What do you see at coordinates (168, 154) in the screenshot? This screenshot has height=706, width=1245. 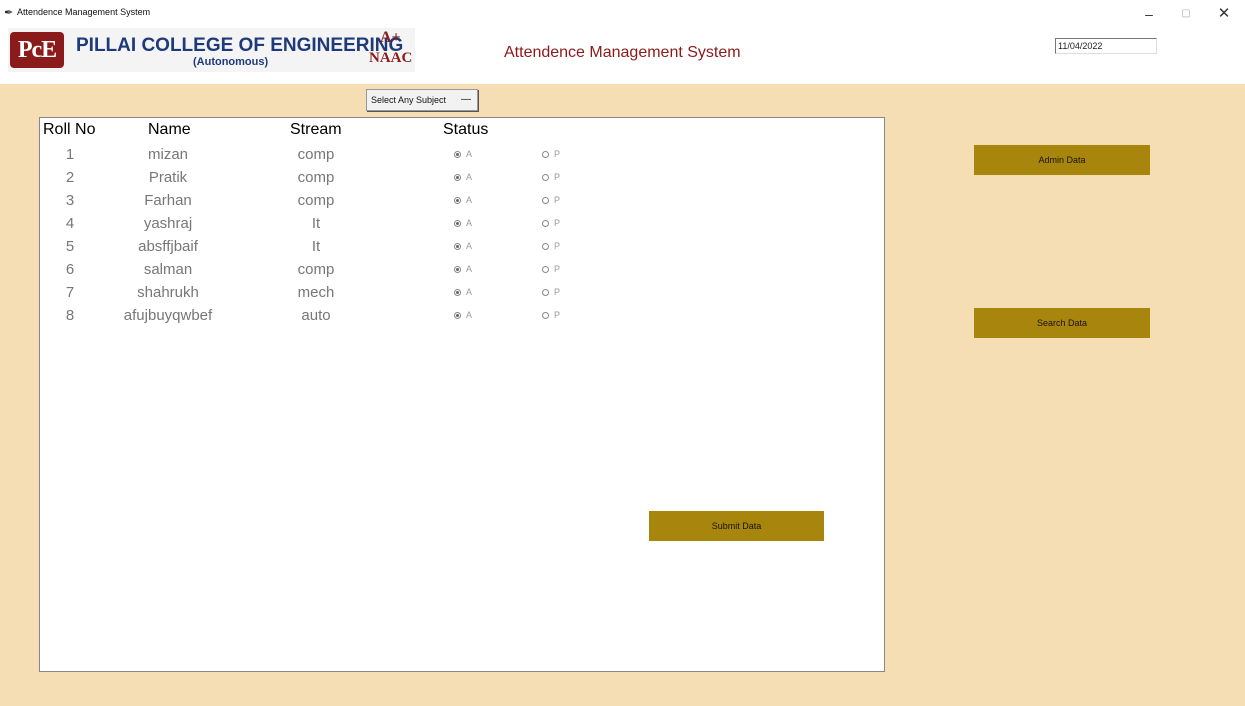 I see `name-cell: mizan` at bounding box center [168, 154].